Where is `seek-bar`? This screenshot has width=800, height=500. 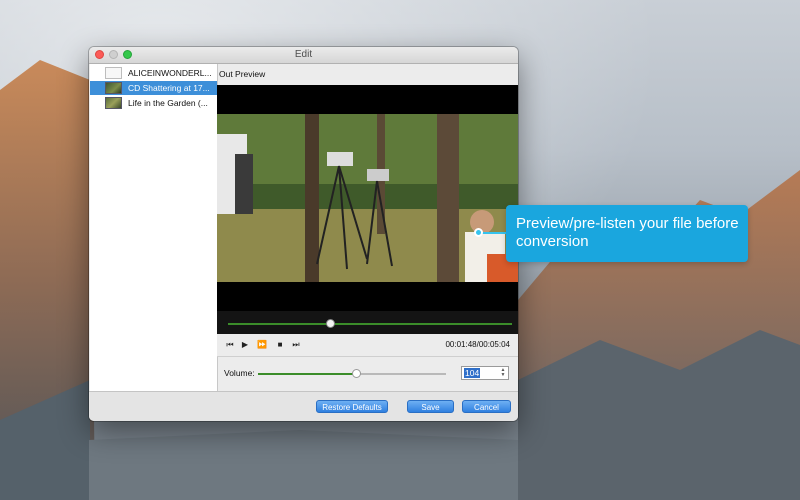
seek-bar is located at coordinates (367, 322).